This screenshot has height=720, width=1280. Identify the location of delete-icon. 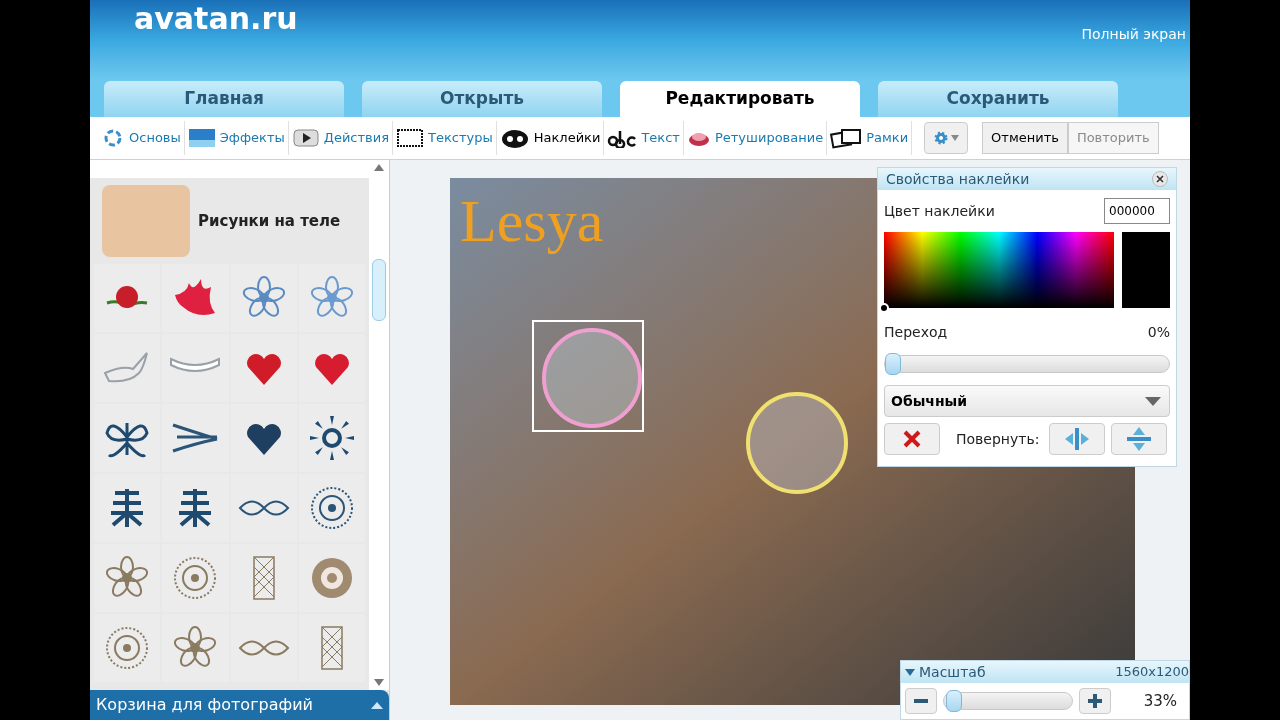
(912, 439).